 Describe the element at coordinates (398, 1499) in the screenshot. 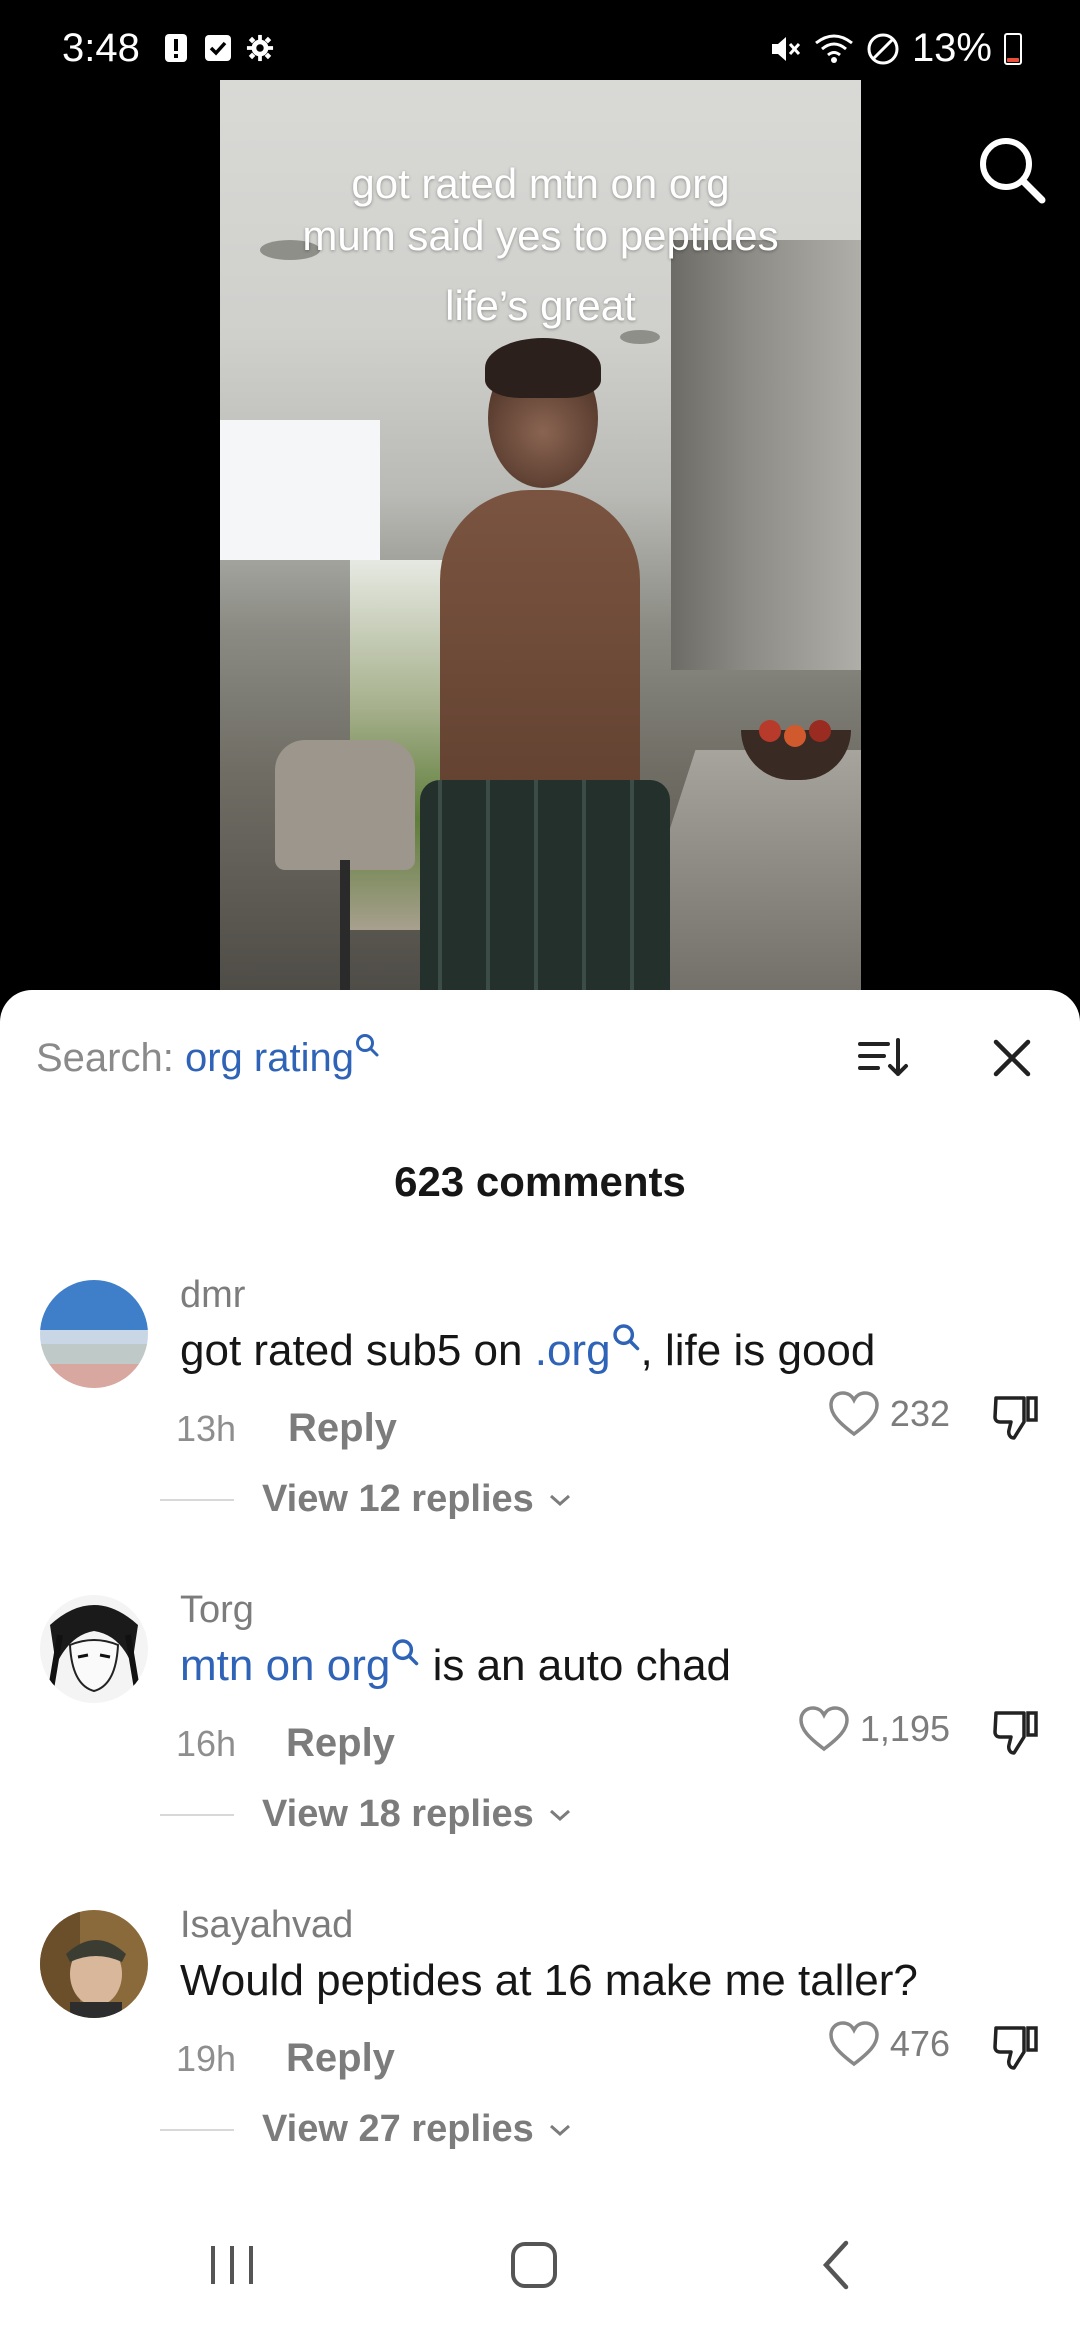

I see `view-replies-label: View 12 replies` at that location.